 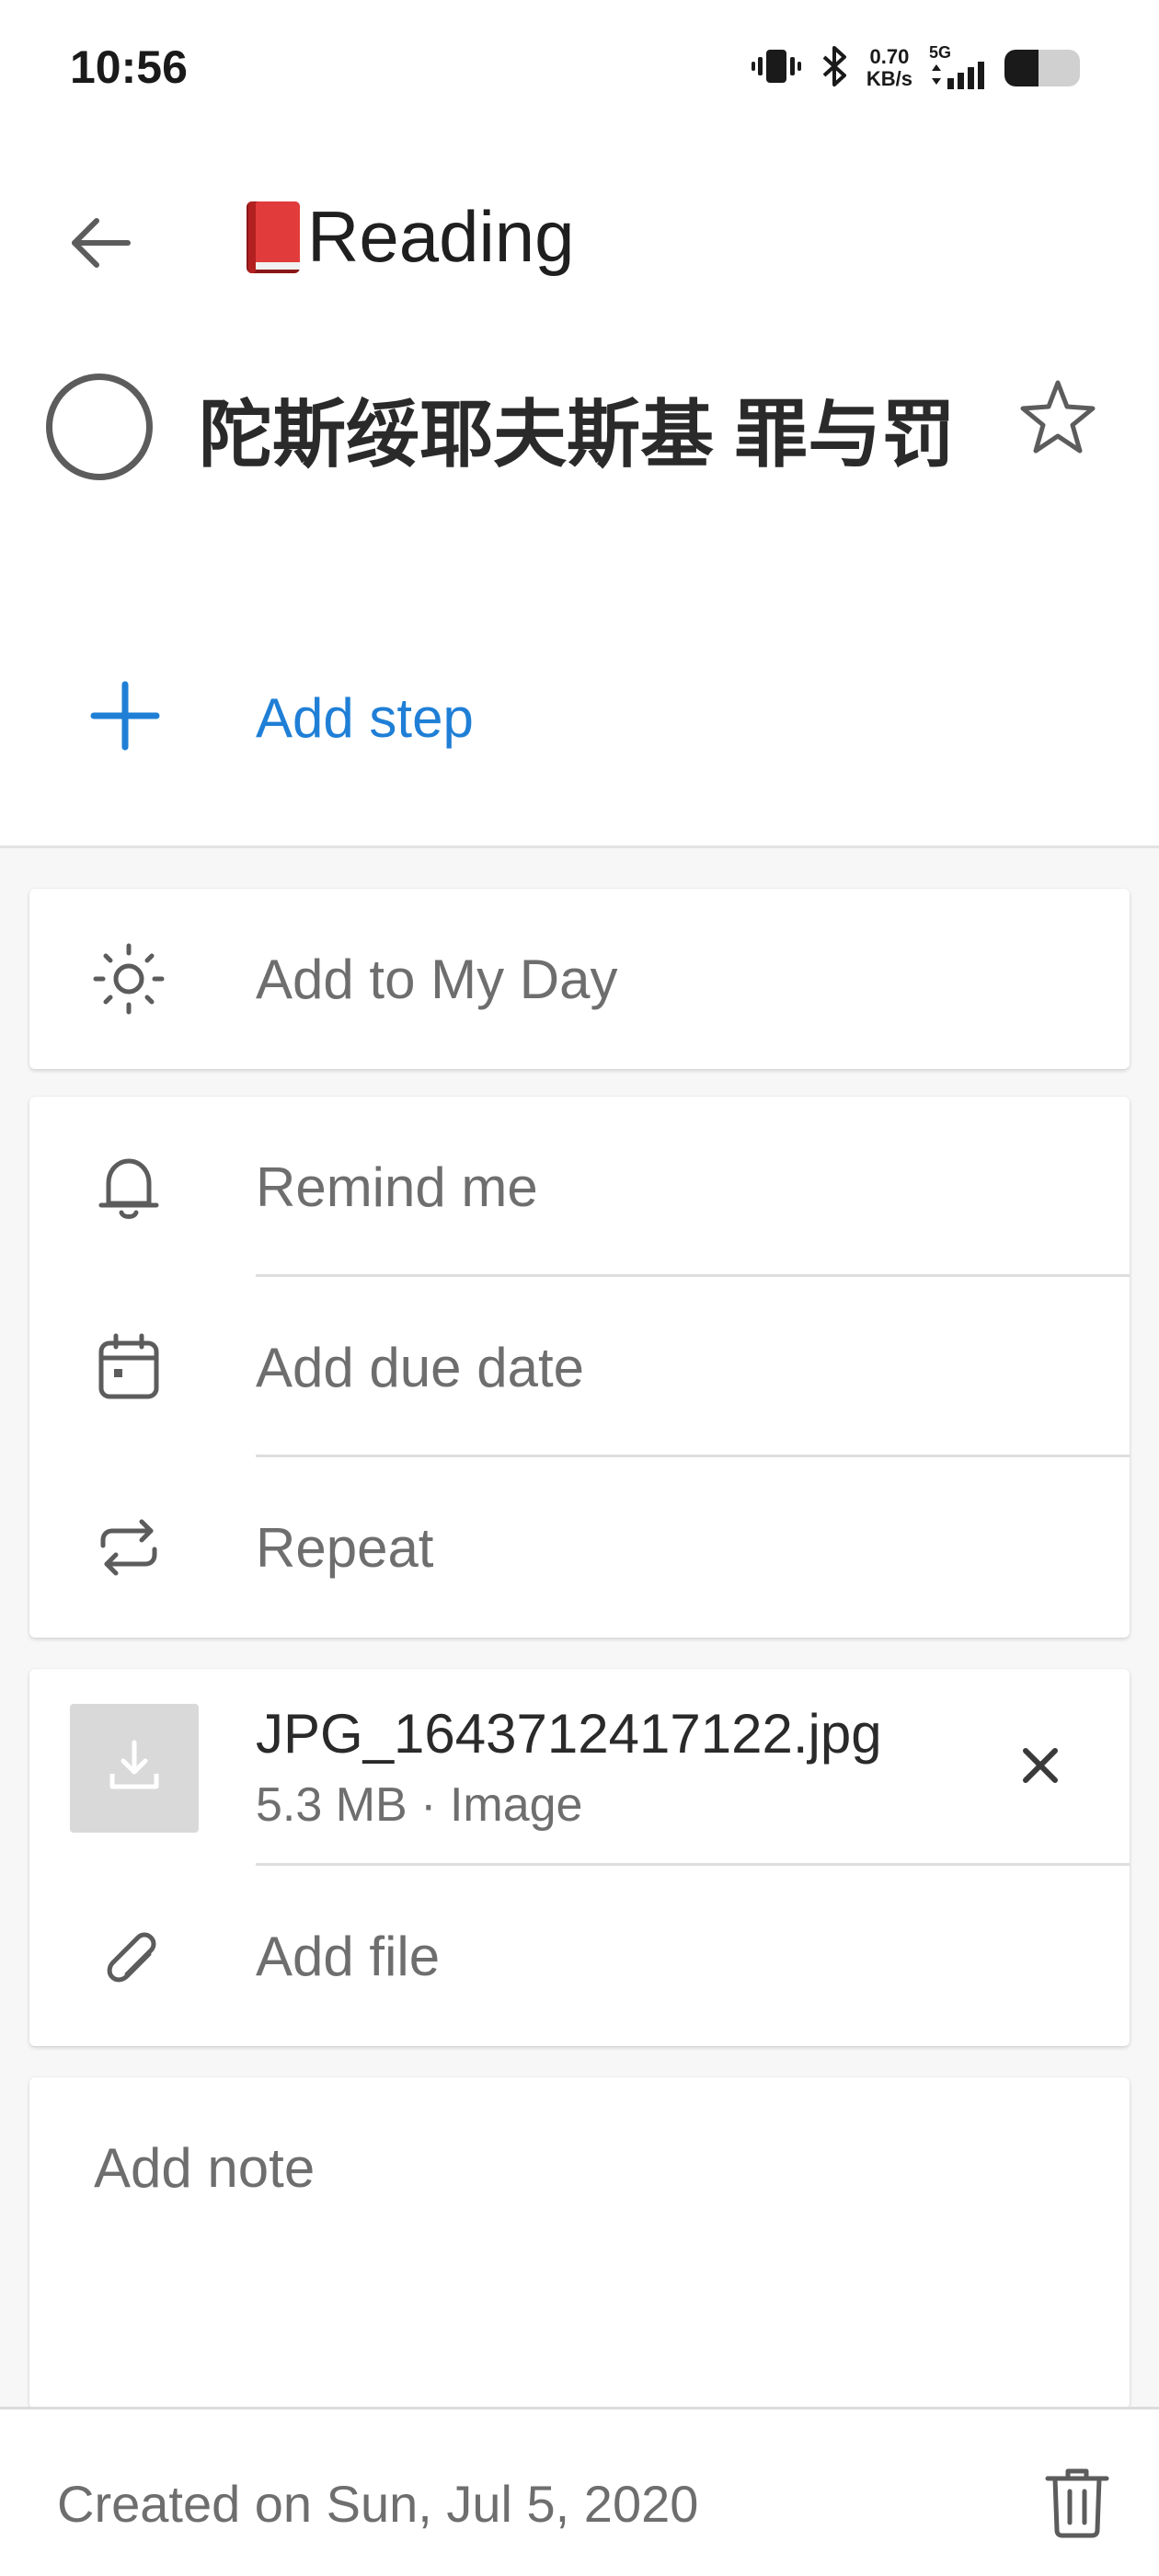 I want to click on network-type: 5G, so click(x=940, y=52).